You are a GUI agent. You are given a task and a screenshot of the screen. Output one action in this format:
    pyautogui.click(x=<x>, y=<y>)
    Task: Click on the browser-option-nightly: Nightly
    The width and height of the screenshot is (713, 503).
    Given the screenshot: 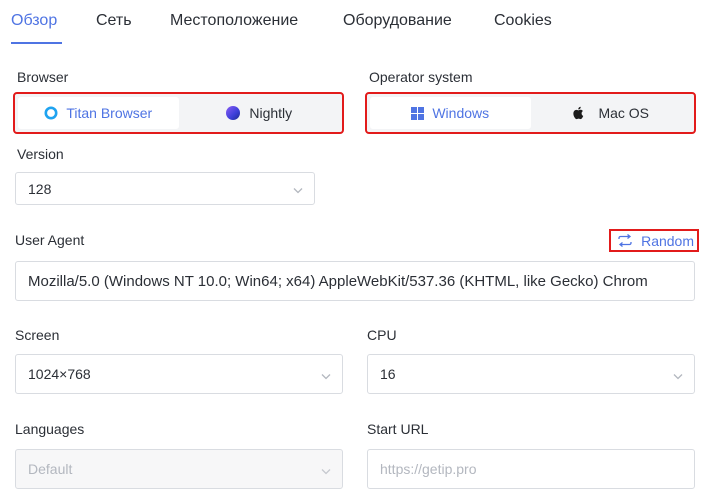 What is the action you would take?
    pyautogui.click(x=259, y=113)
    